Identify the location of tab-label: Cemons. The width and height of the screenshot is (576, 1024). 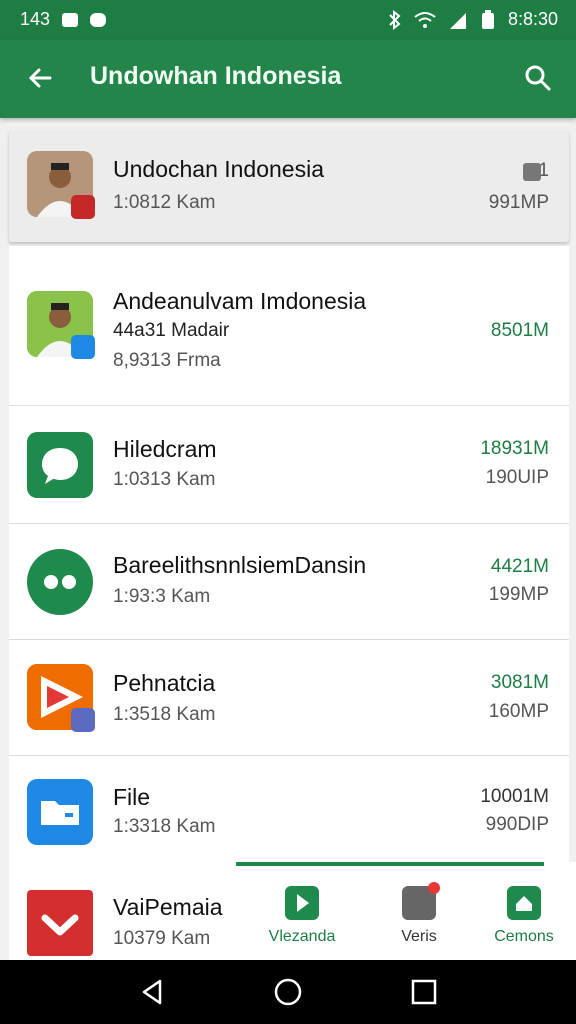
(524, 936).